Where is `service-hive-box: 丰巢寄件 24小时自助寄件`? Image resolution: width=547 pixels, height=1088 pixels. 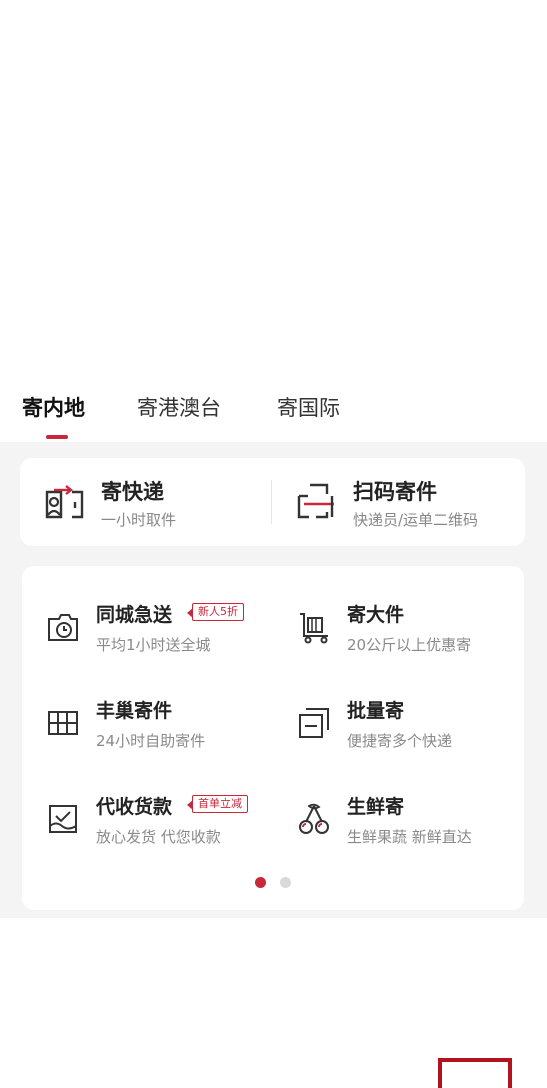 service-hive-box: 丰巢寄件 24小时自助寄件 is located at coordinates (137, 729).